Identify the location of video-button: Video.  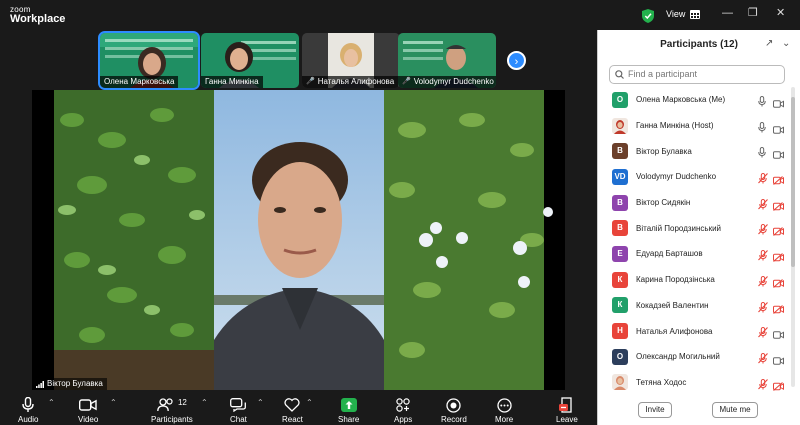
(88, 410).